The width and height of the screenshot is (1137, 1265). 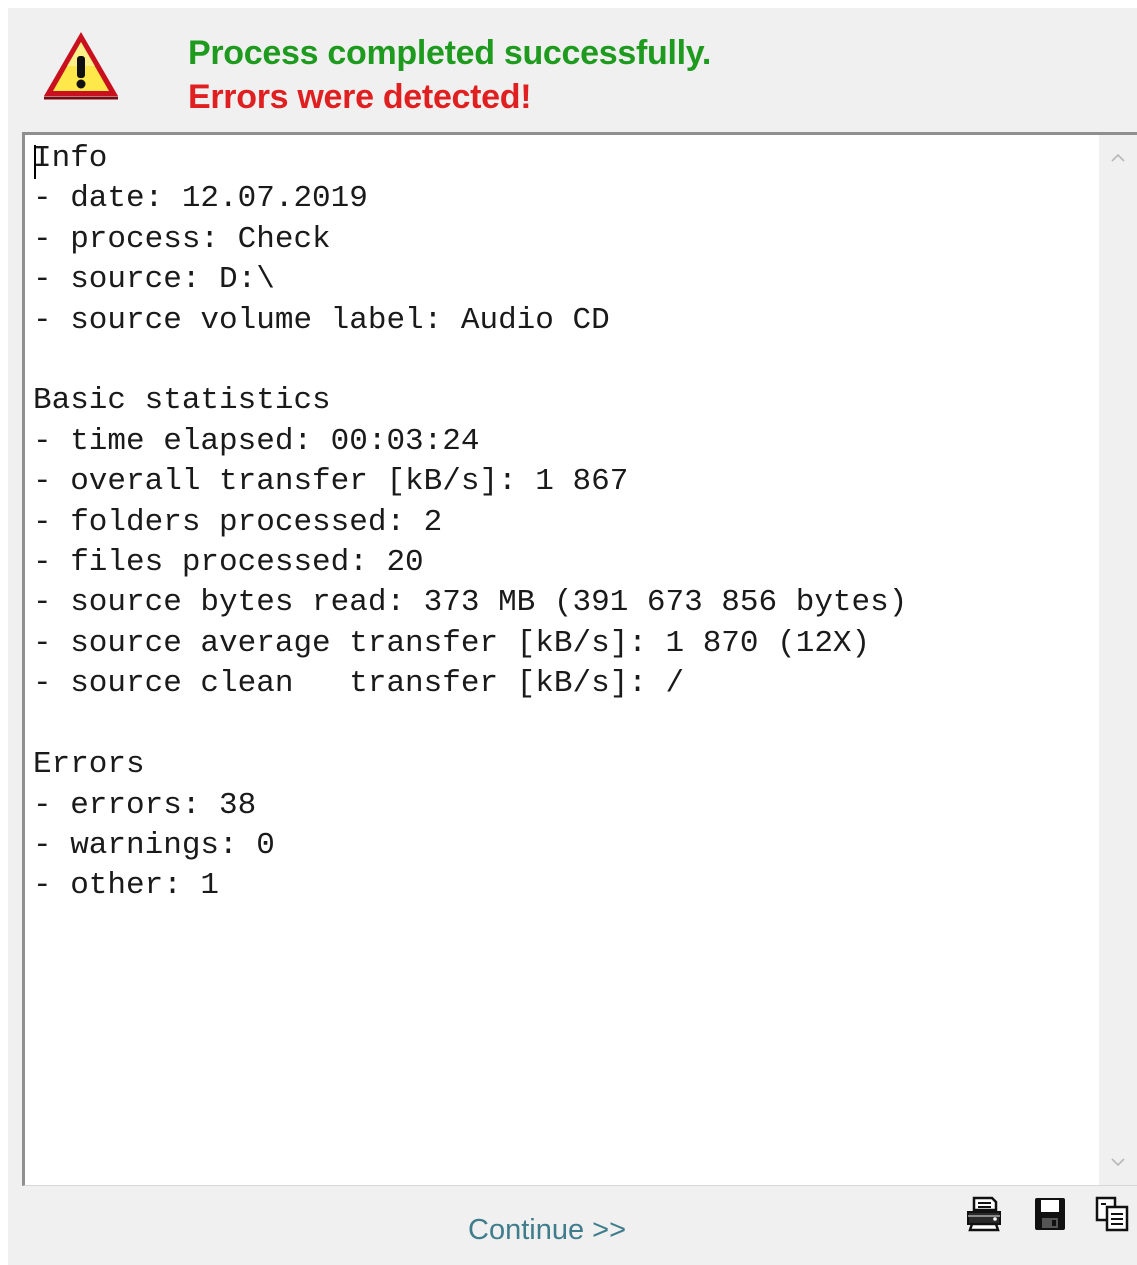 I want to click on continue-button: Continue >>, so click(x=547, y=1230).